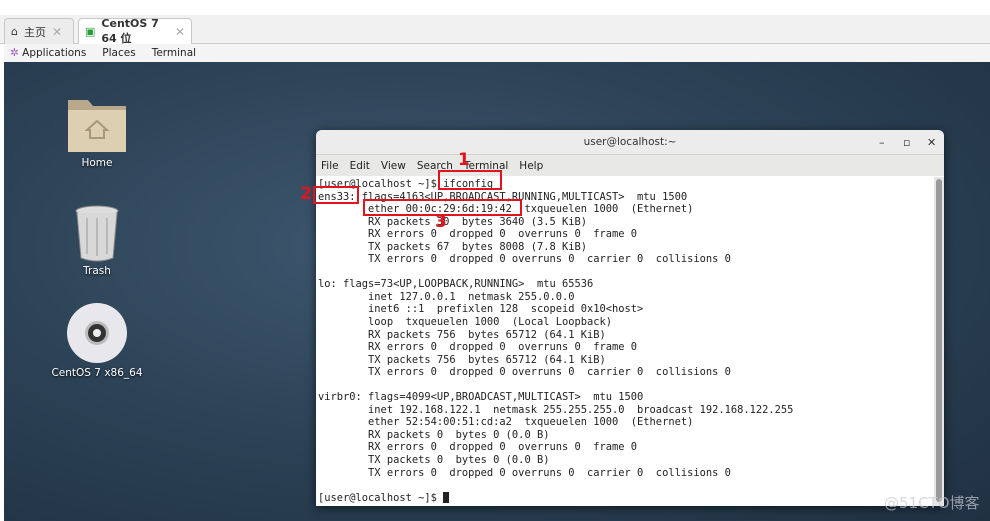 The image size is (990, 521). Describe the element at coordinates (14, 53) in the screenshot. I see `gnome-foot-icon: ✲` at that location.